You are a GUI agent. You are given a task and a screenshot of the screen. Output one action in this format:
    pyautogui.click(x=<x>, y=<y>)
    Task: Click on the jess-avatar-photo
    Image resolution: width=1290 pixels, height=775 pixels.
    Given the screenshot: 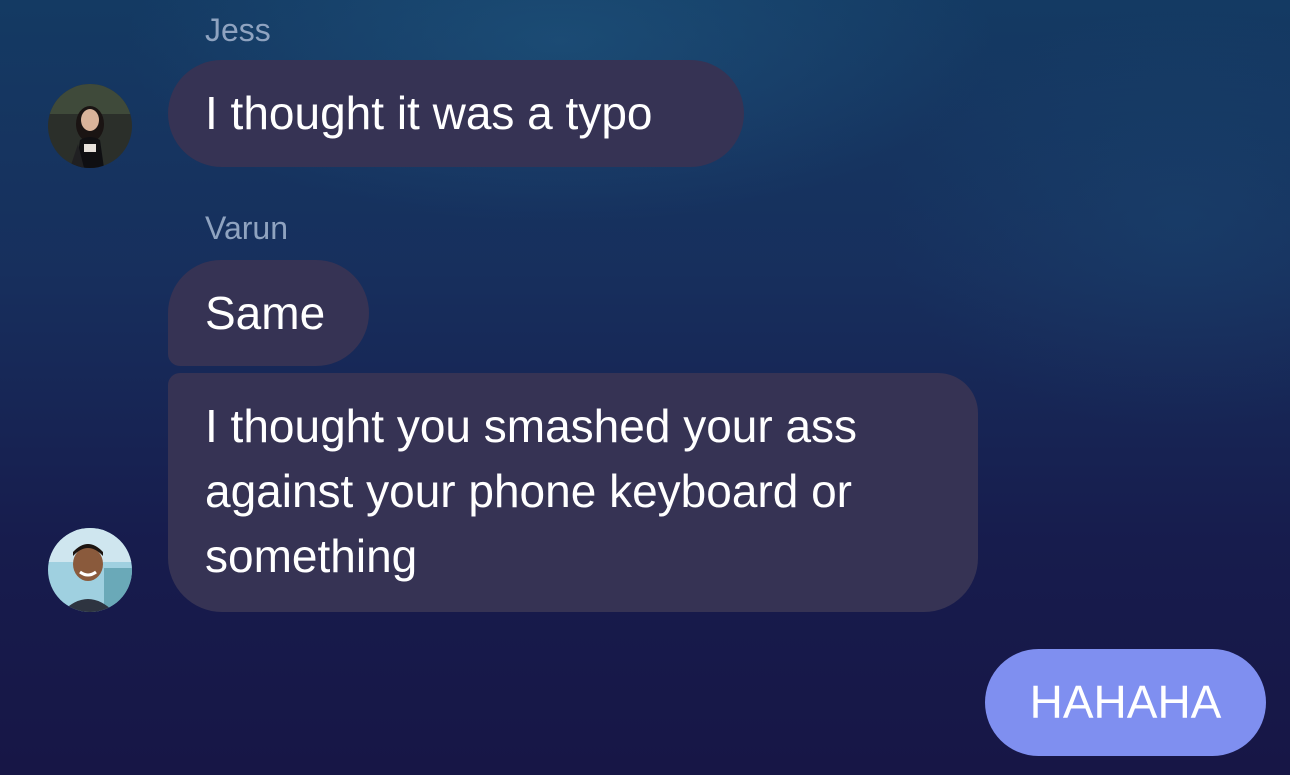 What is the action you would take?
    pyautogui.click(x=90, y=126)
    